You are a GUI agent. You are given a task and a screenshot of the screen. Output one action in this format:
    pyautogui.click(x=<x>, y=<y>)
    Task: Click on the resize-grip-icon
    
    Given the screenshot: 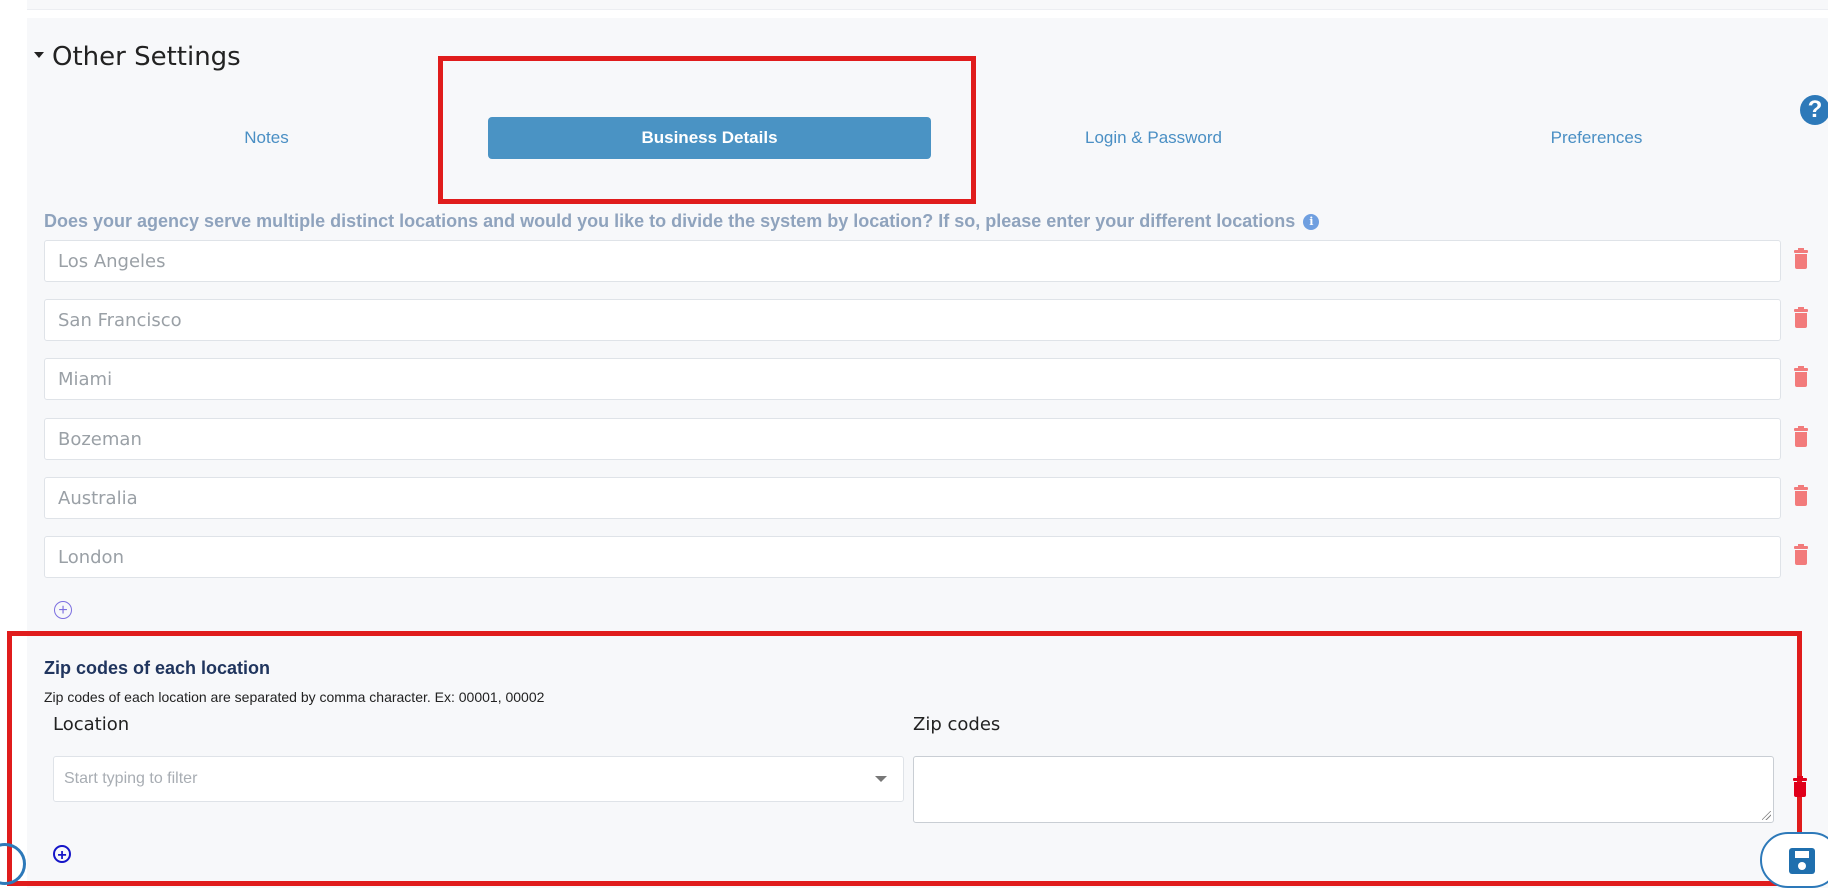 What is the action you would take?
    pyautogui.click(x=1766, y=815)
    